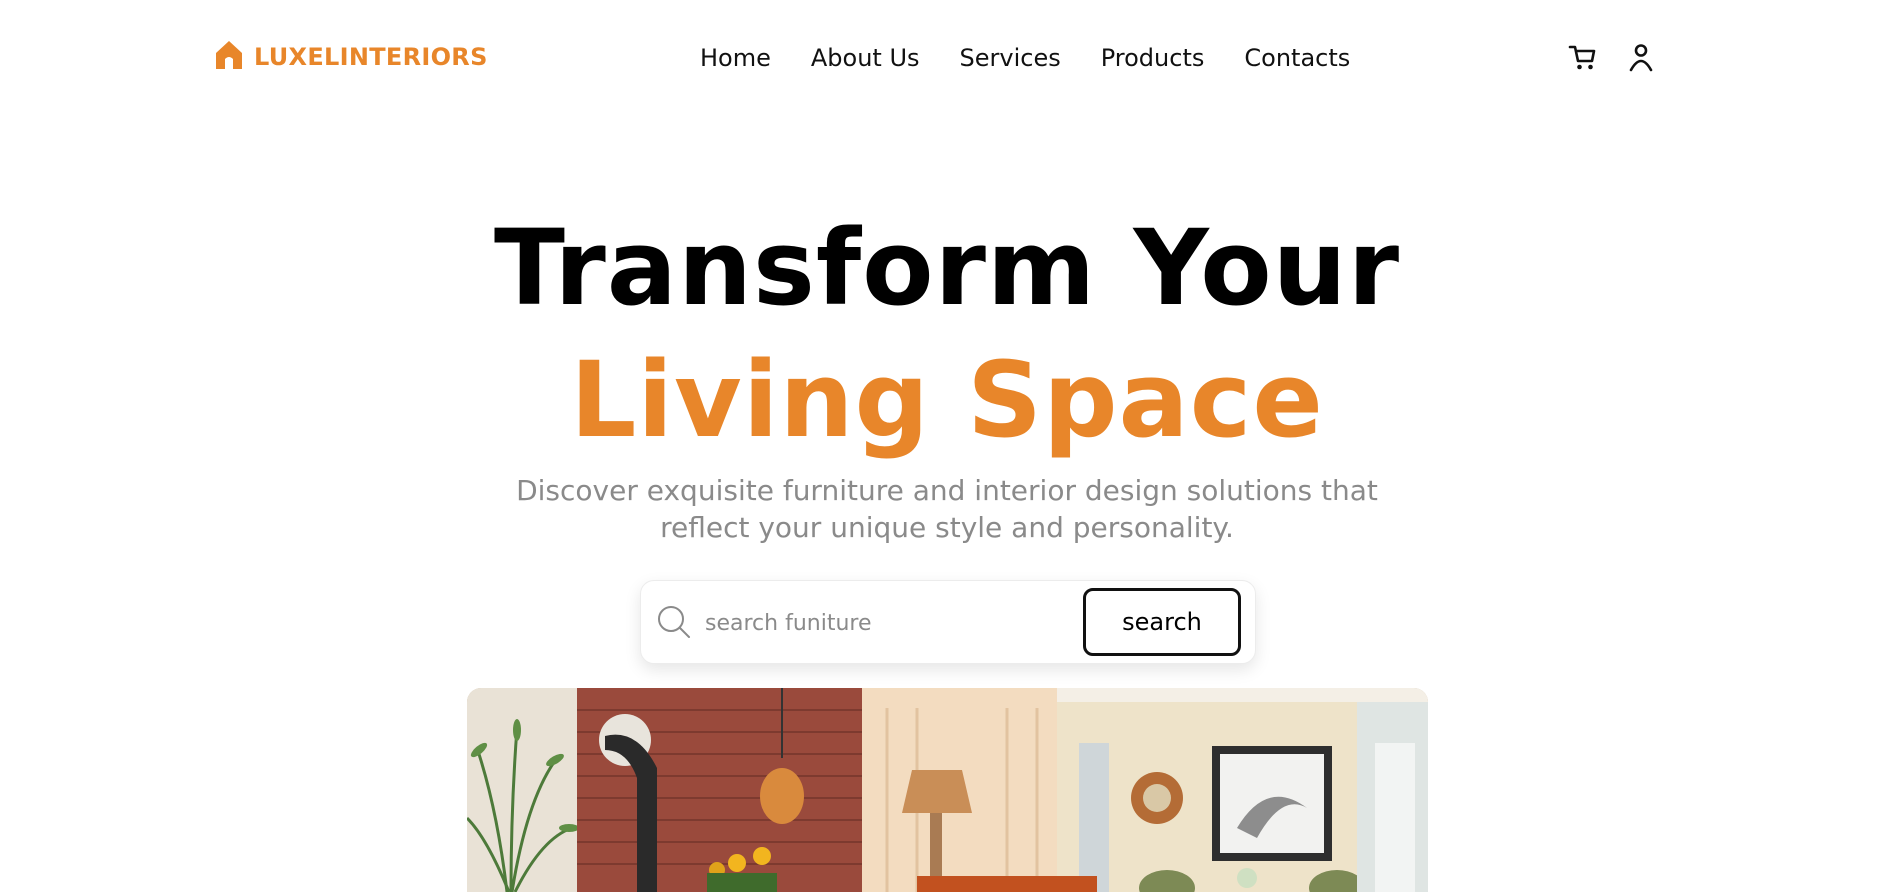 The width and height of the screenshot is (1894, 892). What do you see at coordinates (947, 268) in the screenshot?
I see `hero-title-line1: Transform Your` at bounding box center [947, 268].